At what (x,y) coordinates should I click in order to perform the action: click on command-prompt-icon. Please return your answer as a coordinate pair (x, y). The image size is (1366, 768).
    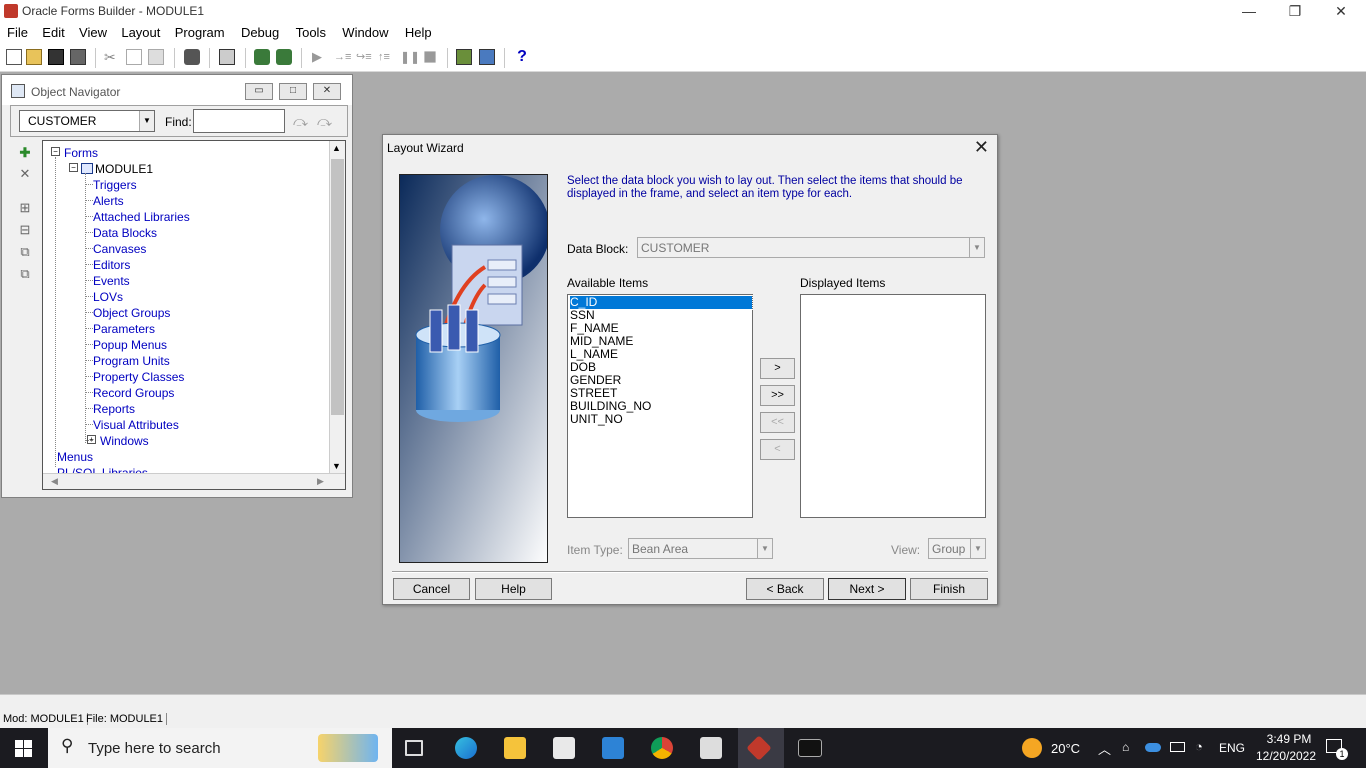
    Looking at the image, I should click on (810, 748).